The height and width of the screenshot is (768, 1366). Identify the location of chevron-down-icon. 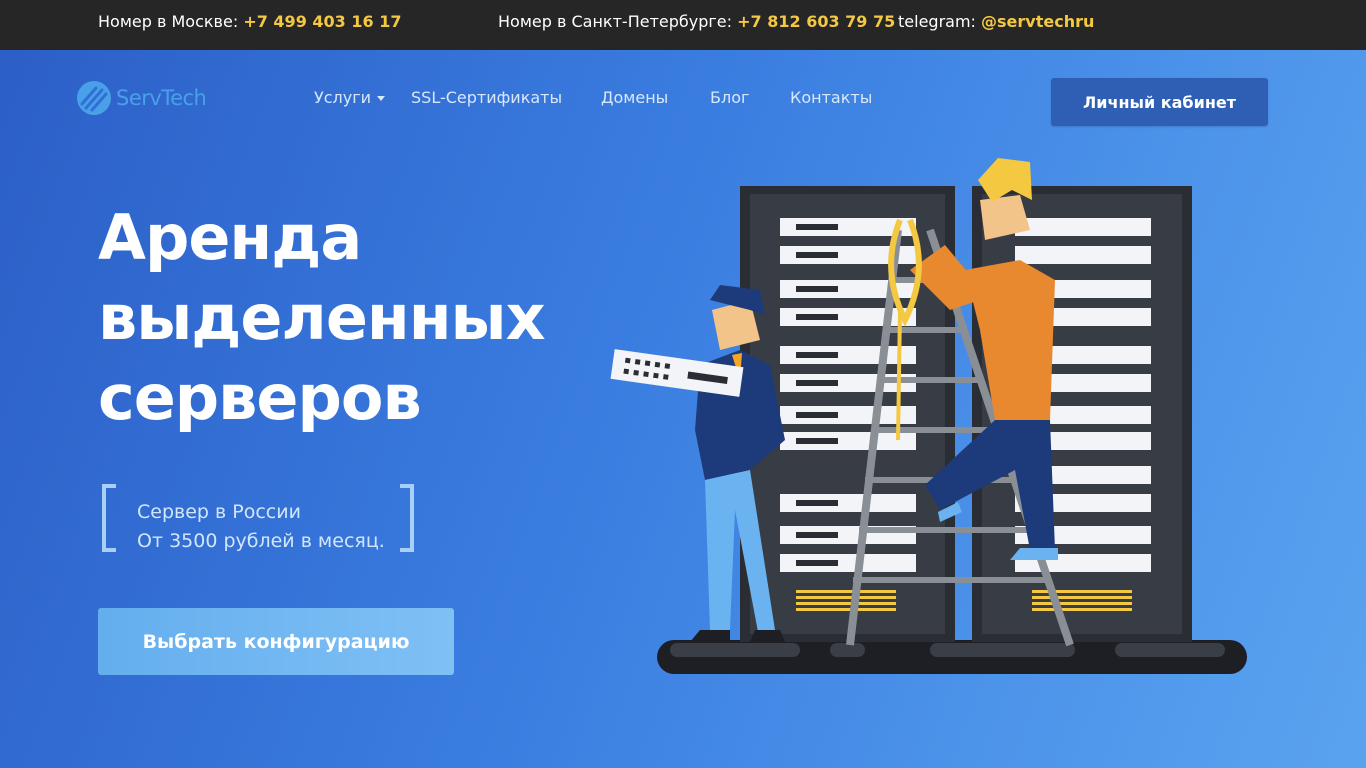
(381, 98).